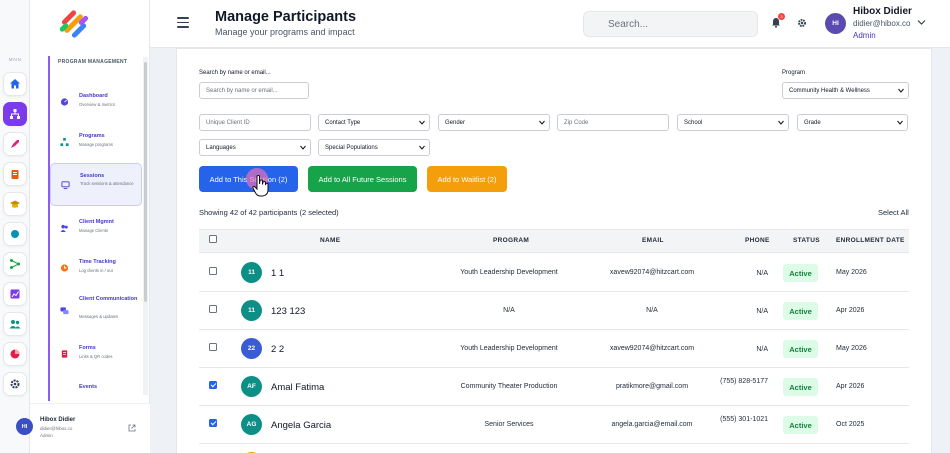 This screenshot has width=950, height=453. What do you see at coordinates (733, 122) in the screenshot?
I see `school-select: School` at bounding box center [733, 122].